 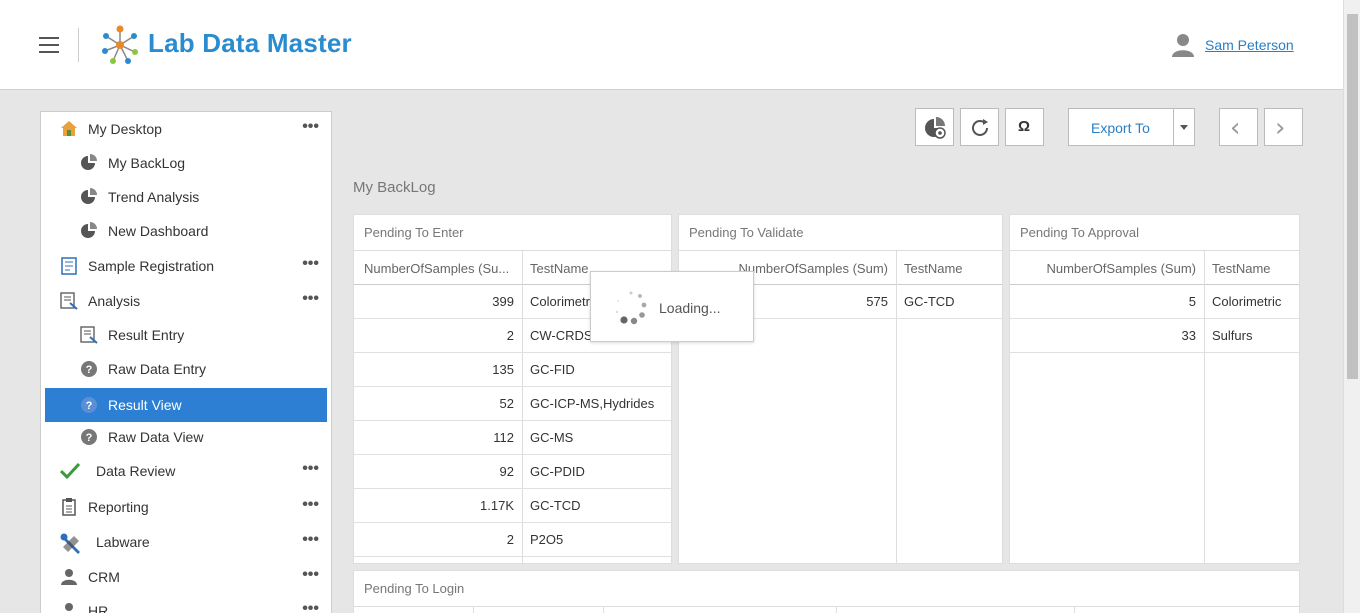 I want to click on sidebar-item-my-backlog: My BackLog, so click(x=186, y=163).